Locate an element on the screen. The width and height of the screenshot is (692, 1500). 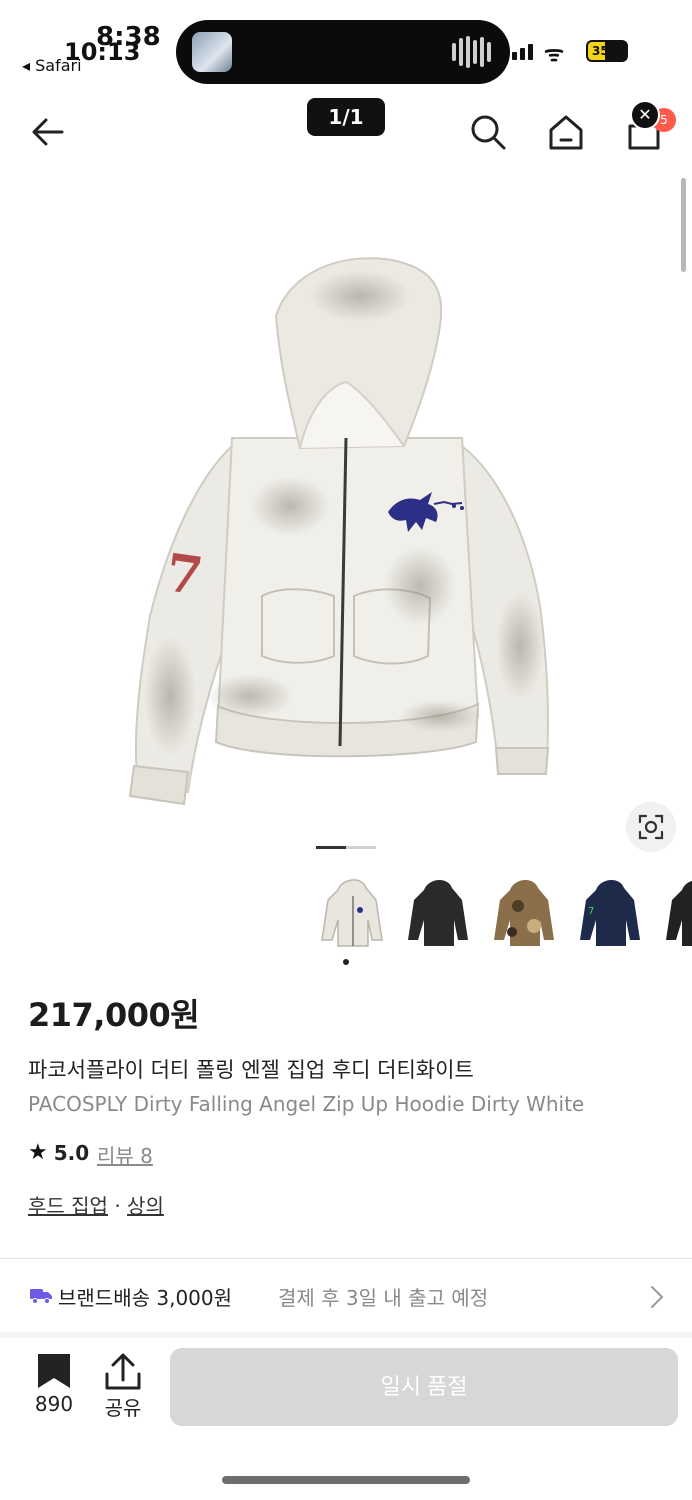
top-nav: 1/1 5 ✕ is located at coordinates (346, 134).